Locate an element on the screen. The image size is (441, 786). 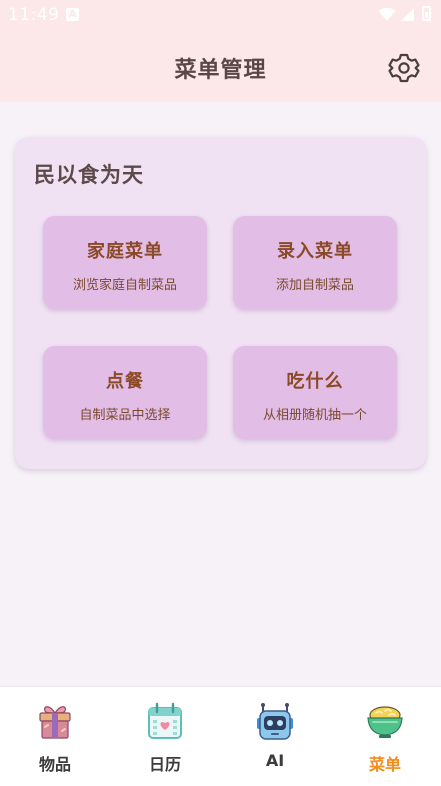
nav-item-ai: AI is located at coordinates (275, 736).